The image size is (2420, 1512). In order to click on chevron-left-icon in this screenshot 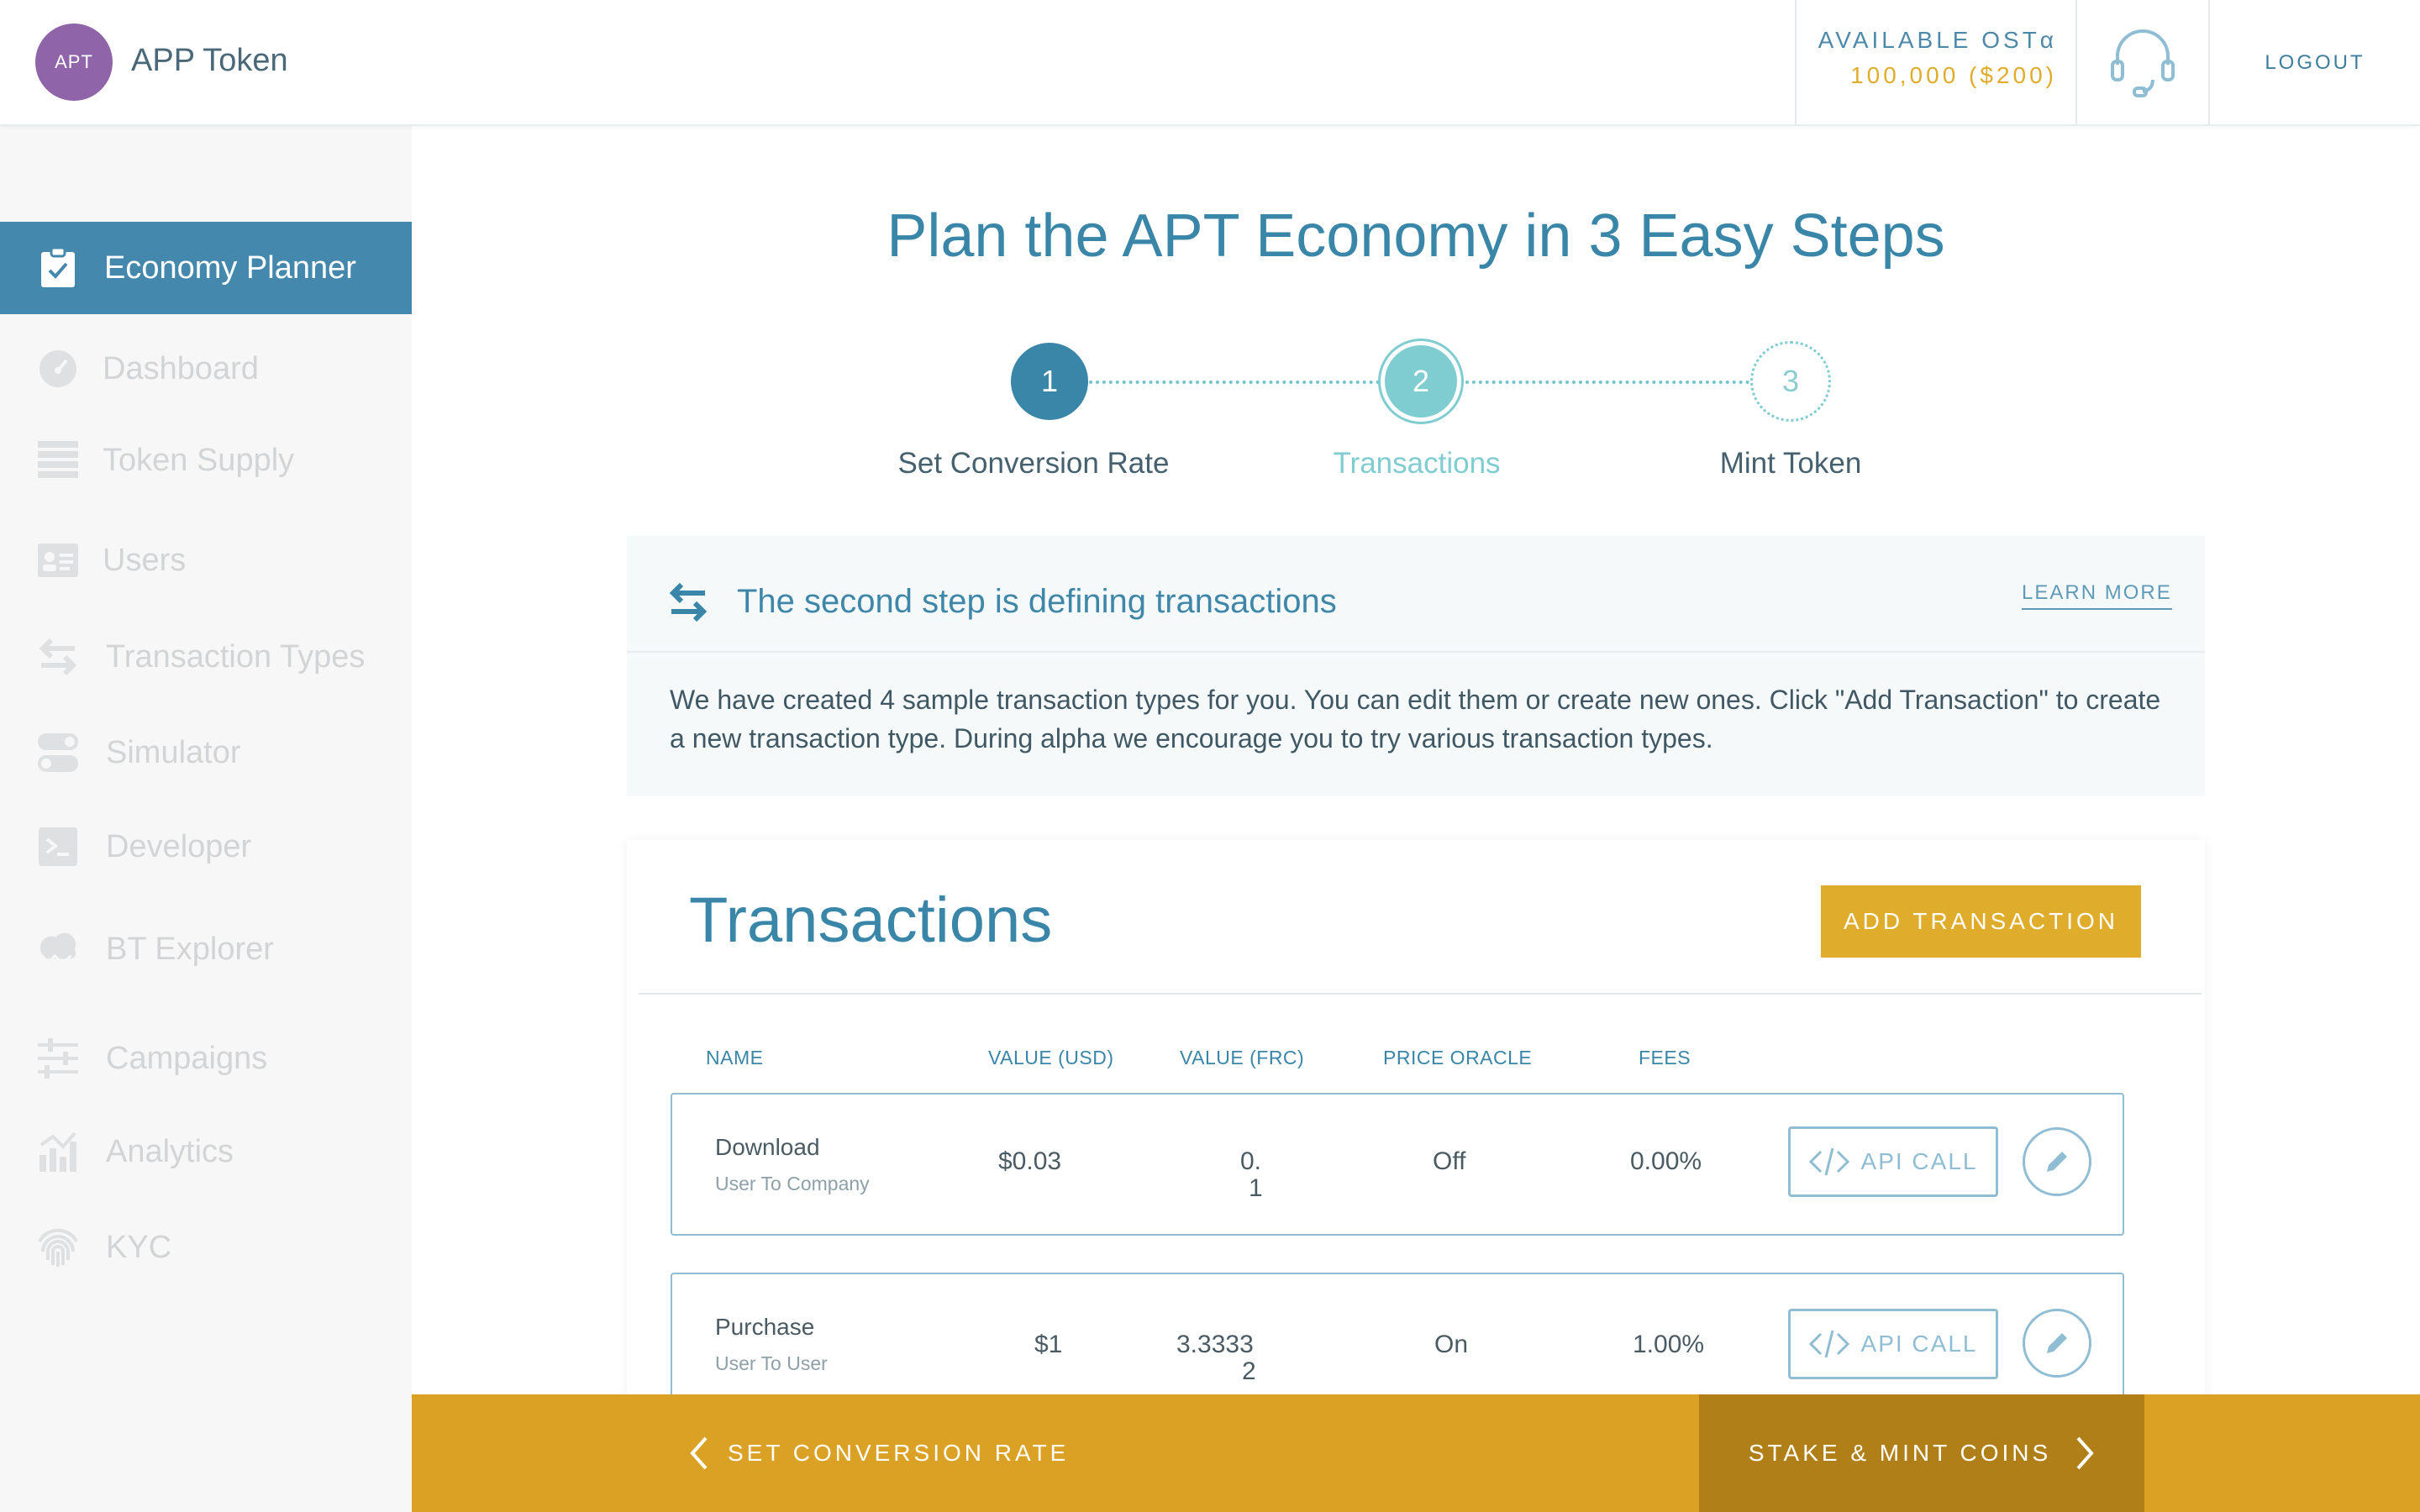, I will do `click(699, 1453)`.